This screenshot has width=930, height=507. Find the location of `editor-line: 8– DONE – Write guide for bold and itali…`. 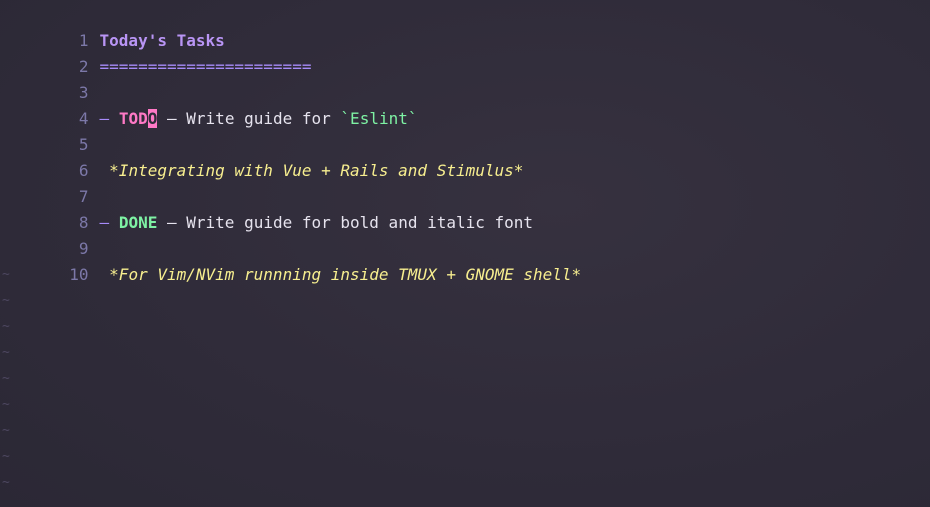

editor-line: 8– DONE – Write guide for bold and itali… is located at coordinates (266, 208).